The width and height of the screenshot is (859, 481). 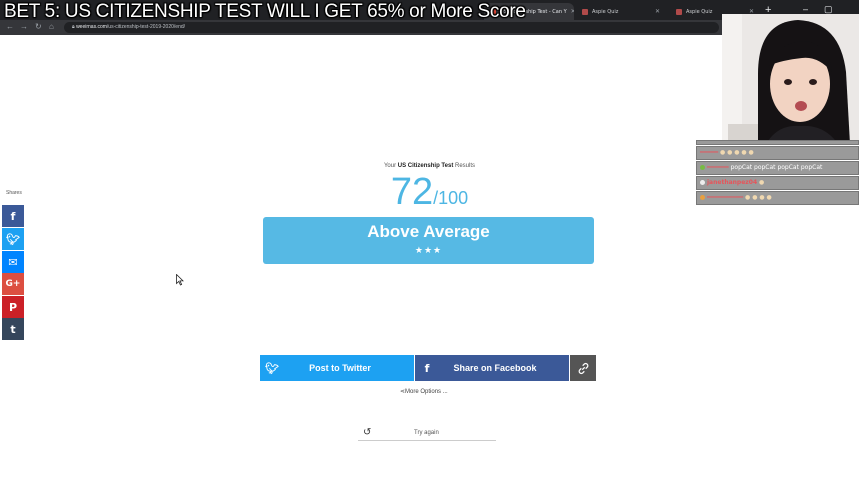 I want to click on messenger-share-button: ✉, so click(x=13, y=262).